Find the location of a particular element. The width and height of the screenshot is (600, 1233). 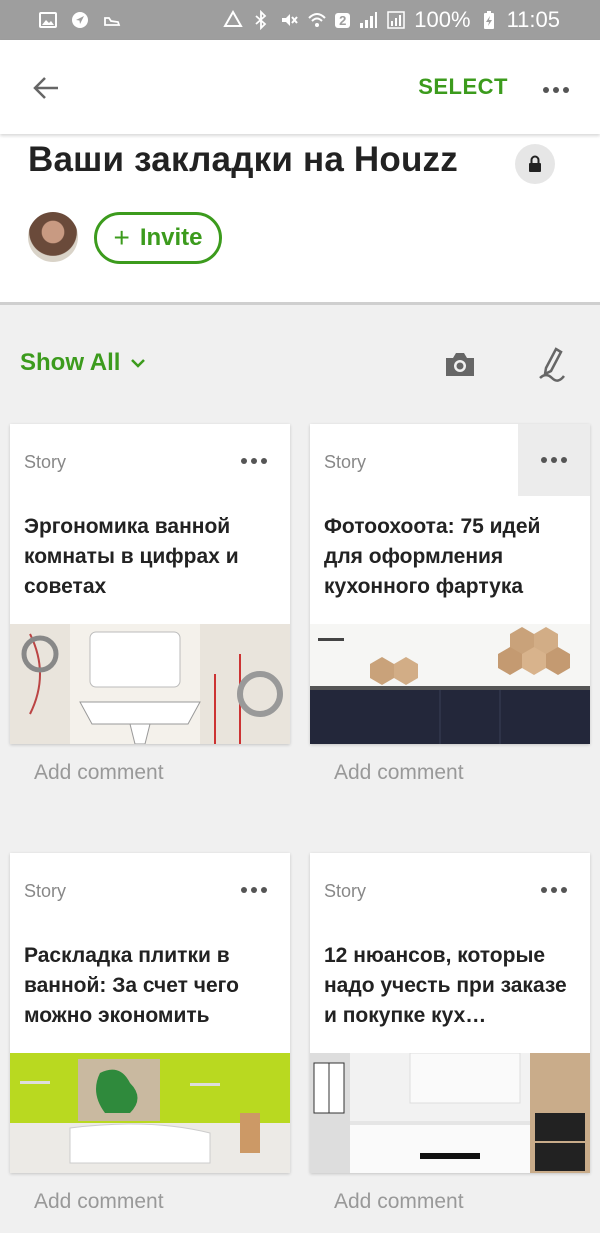

bluetooth-icon is located at coordinates (261, 20).